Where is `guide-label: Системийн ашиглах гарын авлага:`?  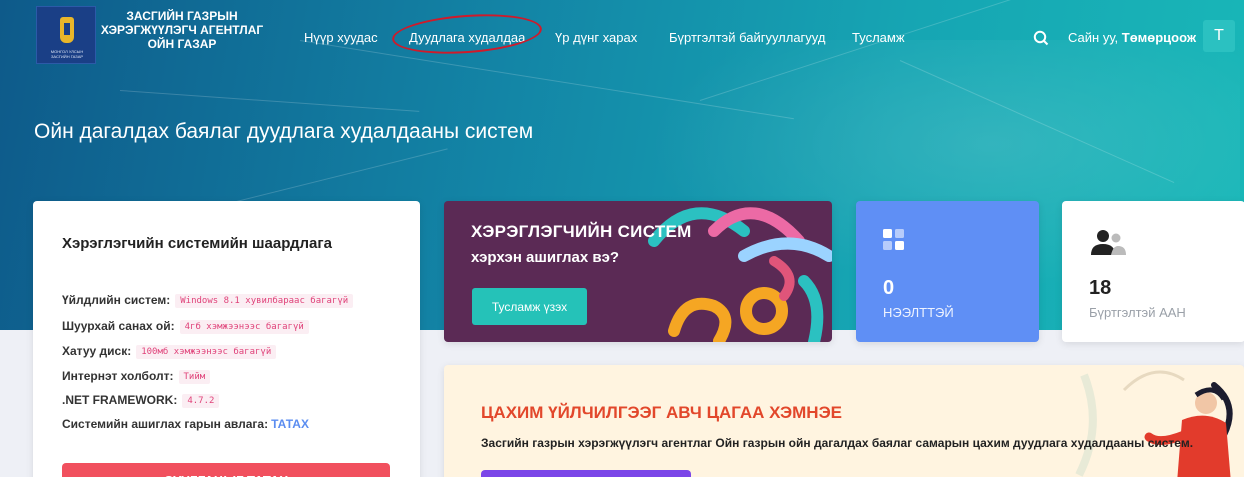
guide-label: Системийн ашиглах гарын авлага: is located at coordinates (165, 424).